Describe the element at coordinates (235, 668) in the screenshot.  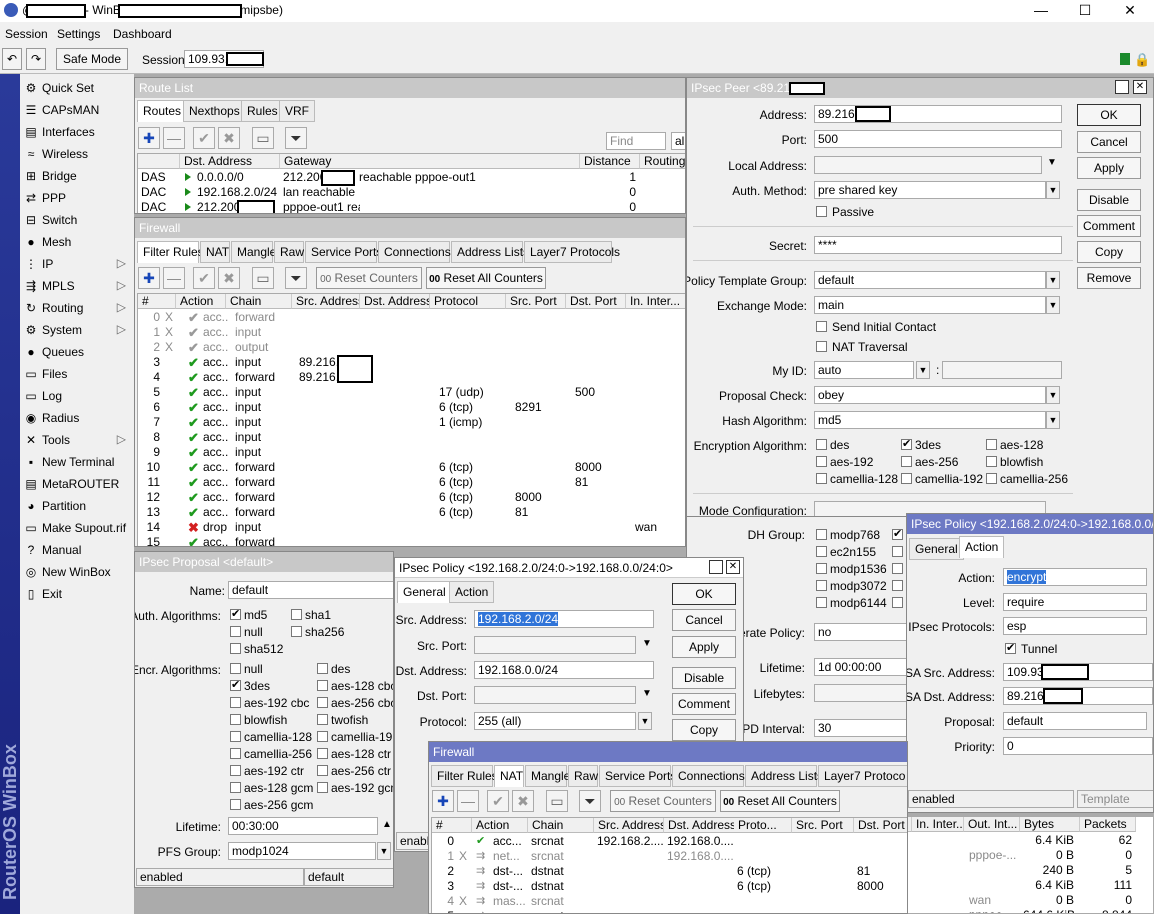
I see `encr-null-checkbox` at that location.